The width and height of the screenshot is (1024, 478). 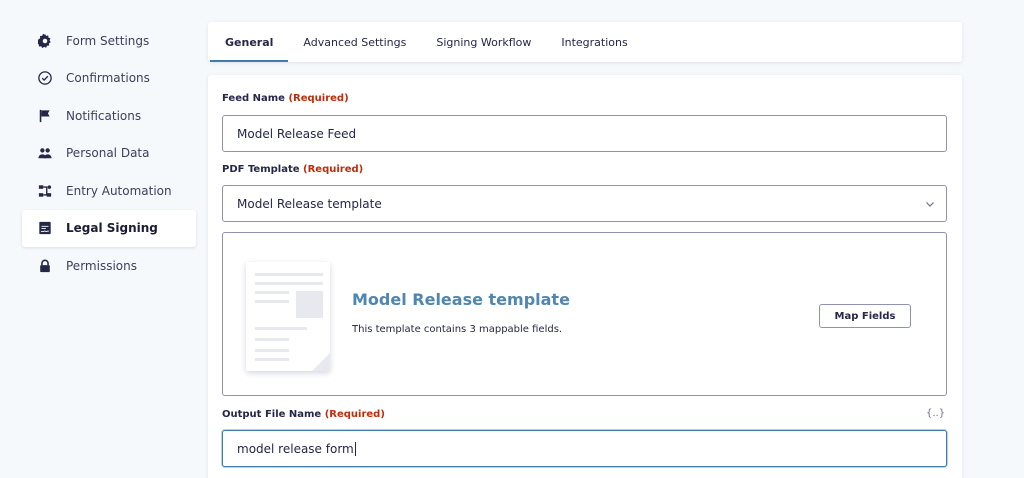 What do you see at coordinates (104, 115) in the screenshot?
I see `sidebar-item-label: Notifications` at bounding box center [104, 115].